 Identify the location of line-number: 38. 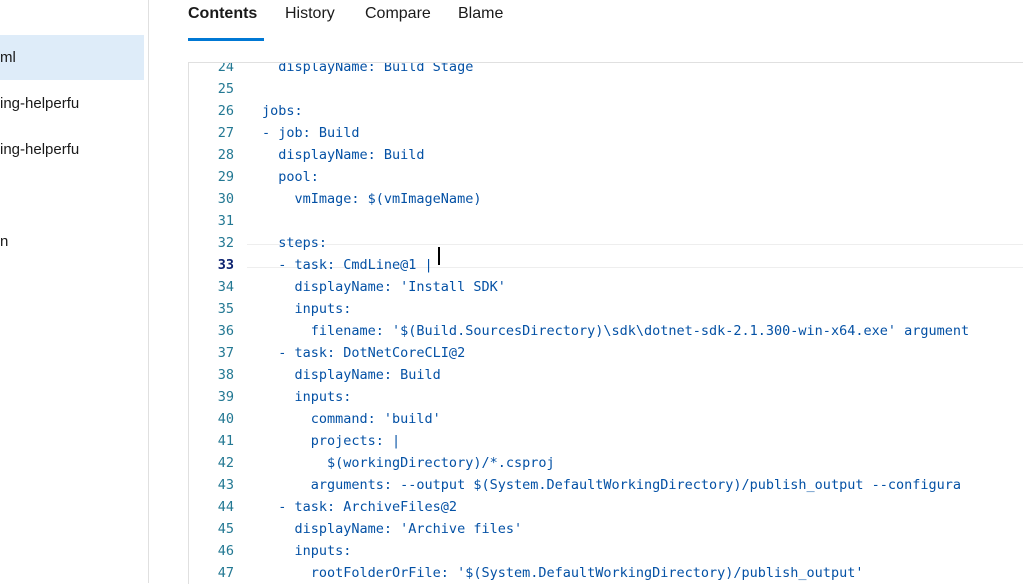
(225, 375).